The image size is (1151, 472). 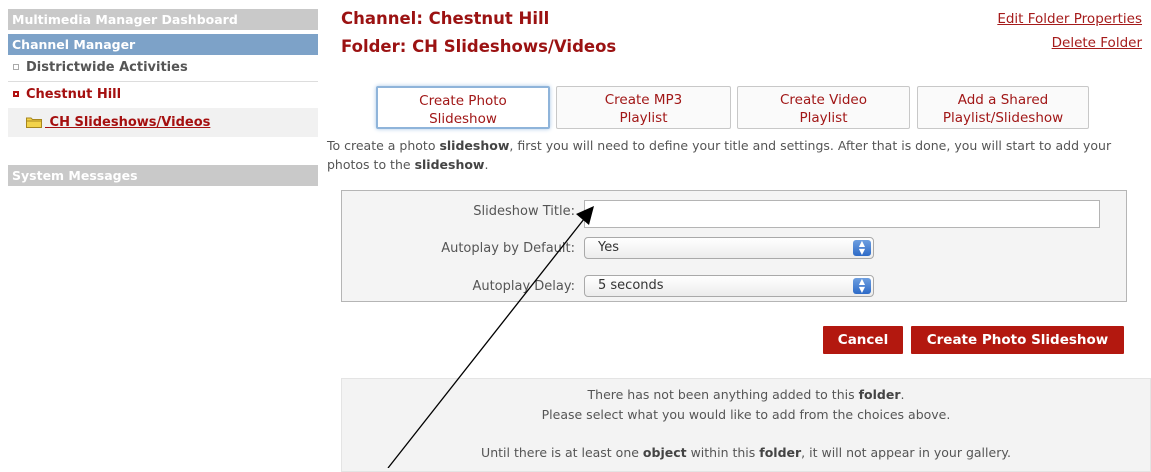 What do you see at coordinates (163, 95) in the screenshot?
I see `sidebar-item-chestnut-hill: Chestnut Hill` at bounding box center [163, 95].